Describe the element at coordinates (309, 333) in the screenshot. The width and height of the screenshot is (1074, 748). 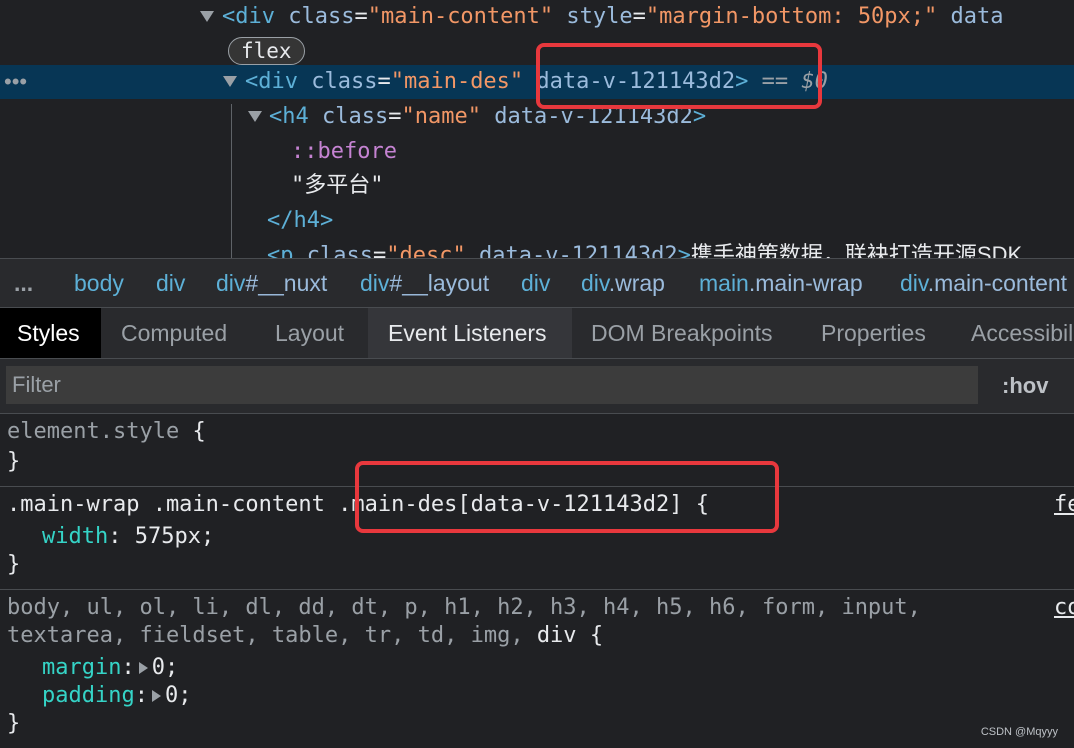
I see `tab-layout: Layout` at that location.